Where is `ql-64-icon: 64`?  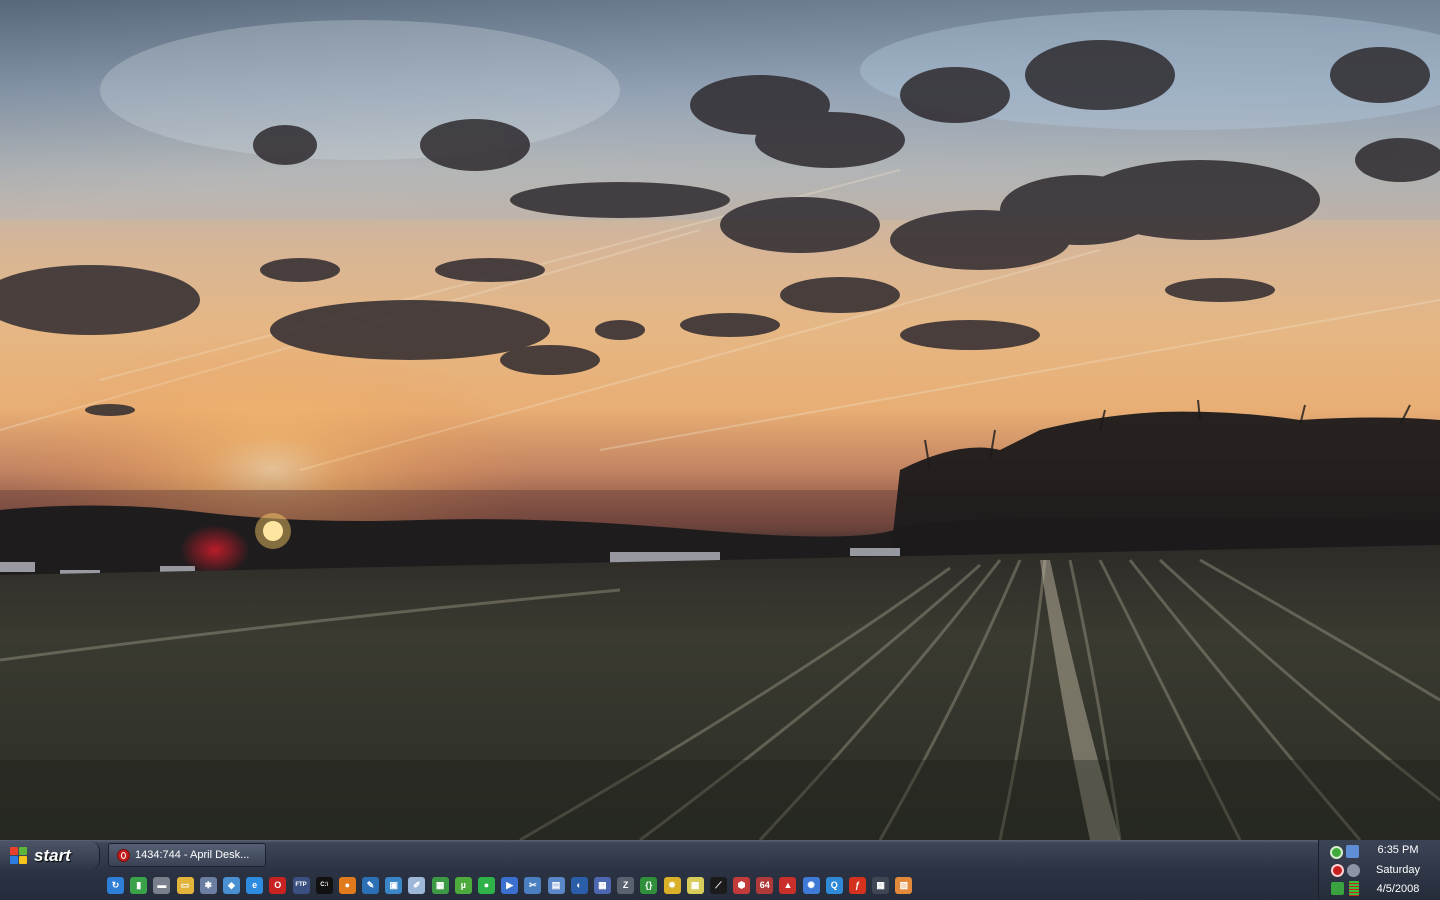 ql-64-icon: 64 is located at coordinates (765, 885).